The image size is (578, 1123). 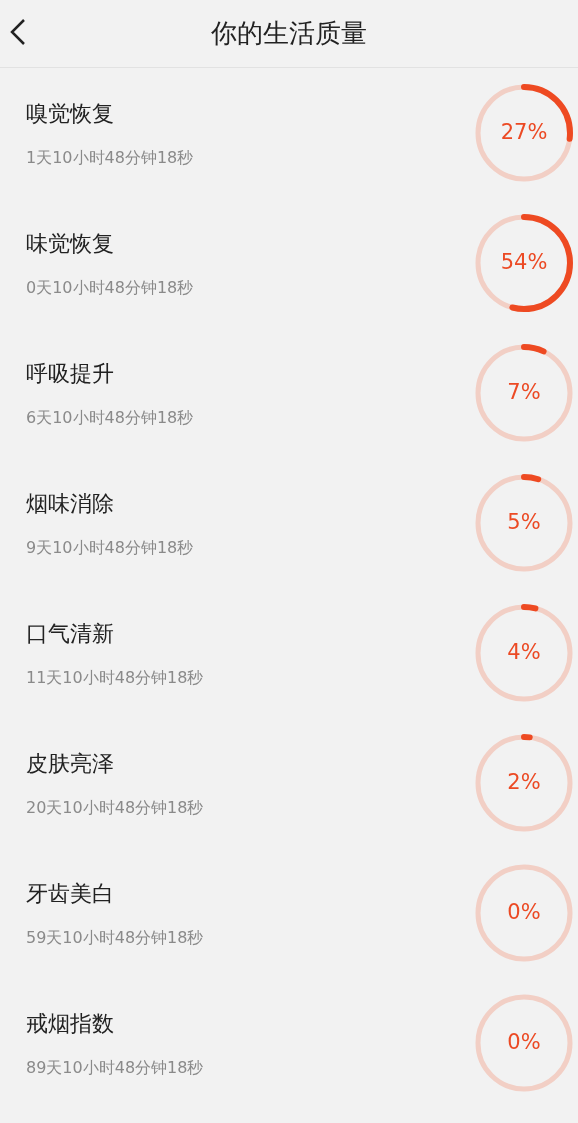 What do you see at coordinates (70, 633) in the screenshot?
I see `item-title: 口气清新` at bounding box center [70, 633].